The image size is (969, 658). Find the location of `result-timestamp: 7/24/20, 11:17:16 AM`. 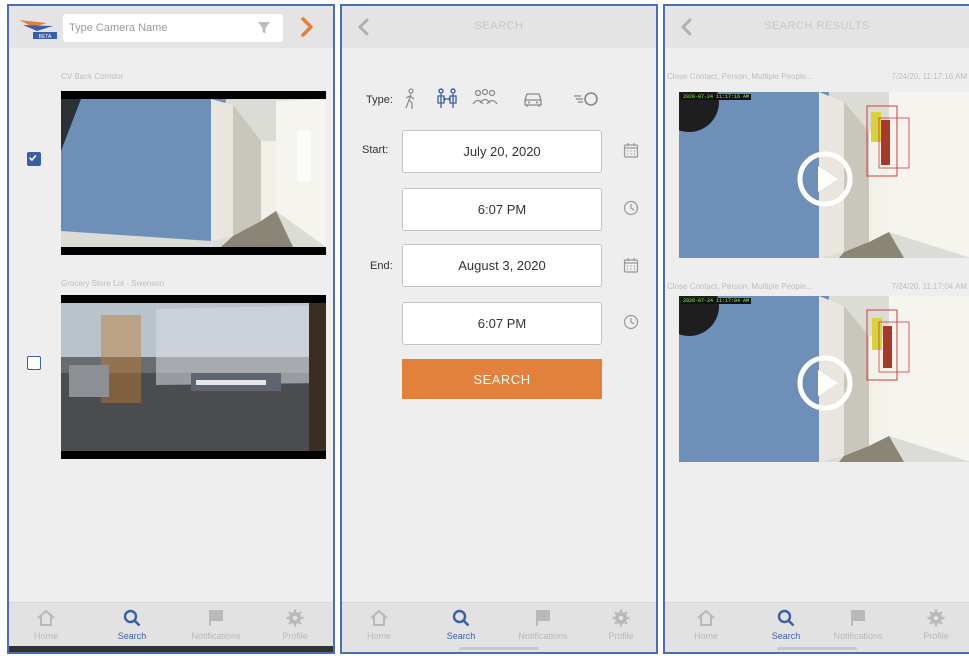

result-timestamp: 7/24/20, 11:17:16 AM is located at coordinates (929, 76).